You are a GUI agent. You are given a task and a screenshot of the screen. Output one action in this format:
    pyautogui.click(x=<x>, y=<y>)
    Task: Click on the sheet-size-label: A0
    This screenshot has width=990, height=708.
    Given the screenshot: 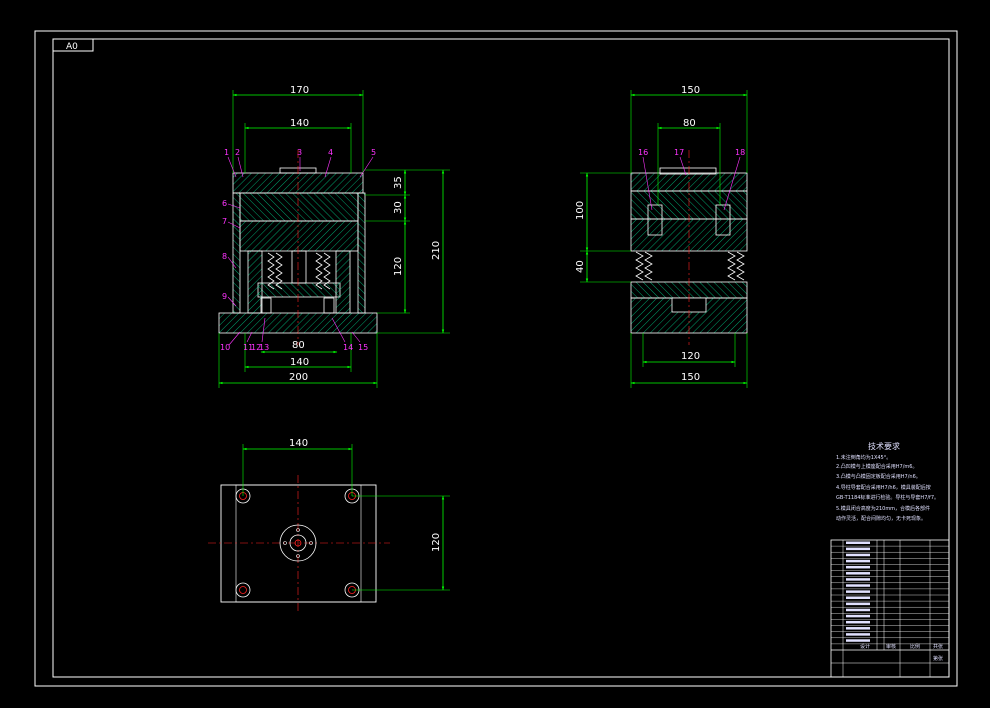 What is the action you would take?
    pyautogui.click(x=72, y=47)
    